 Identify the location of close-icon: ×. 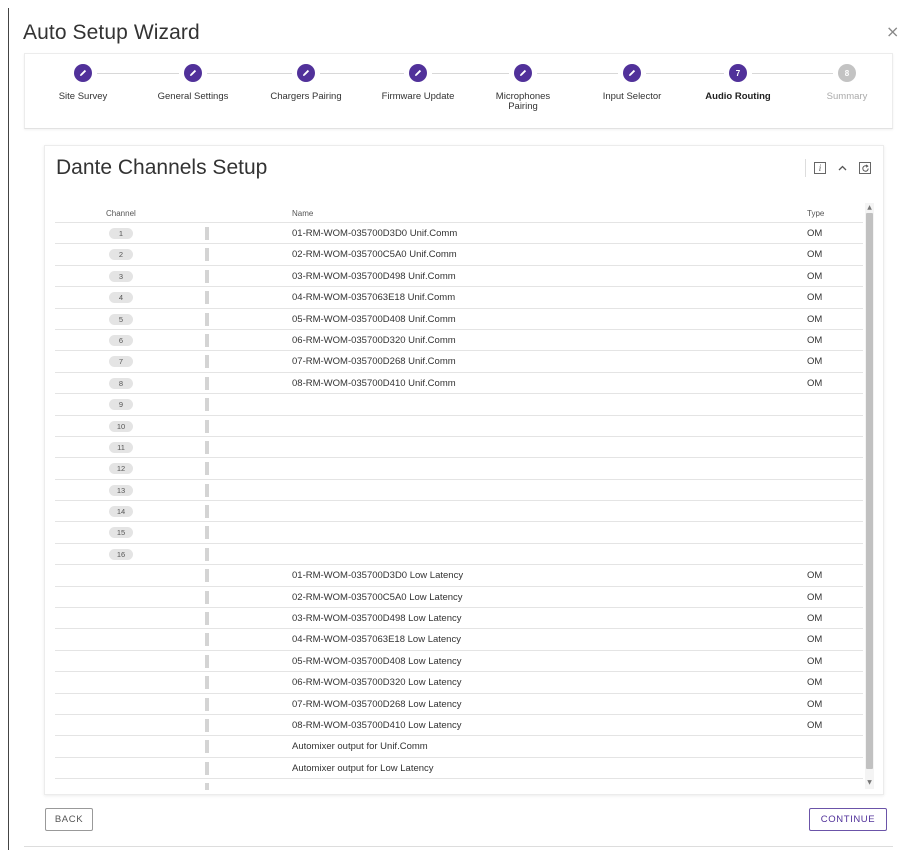
(892, 32).